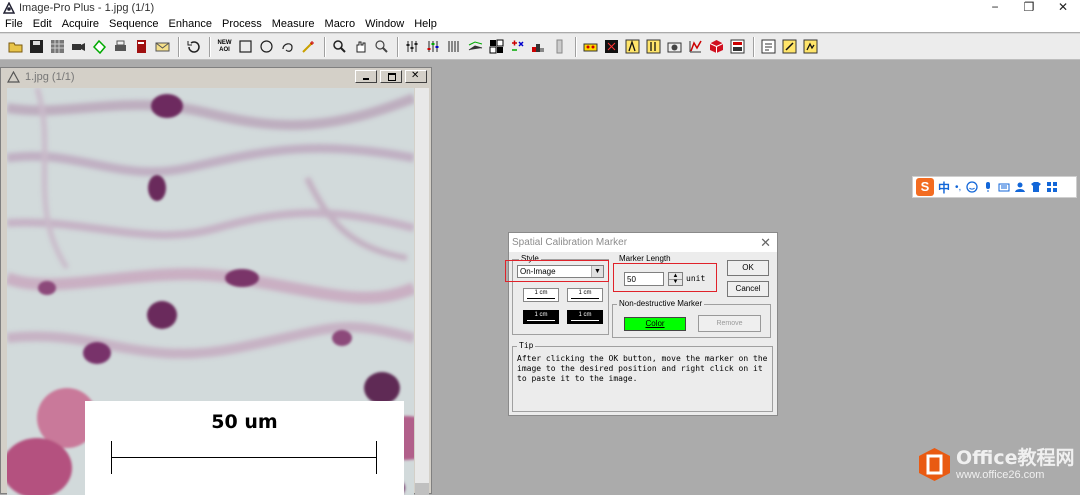  I want to click on cancel-button: Cancel, so click(748, 289).